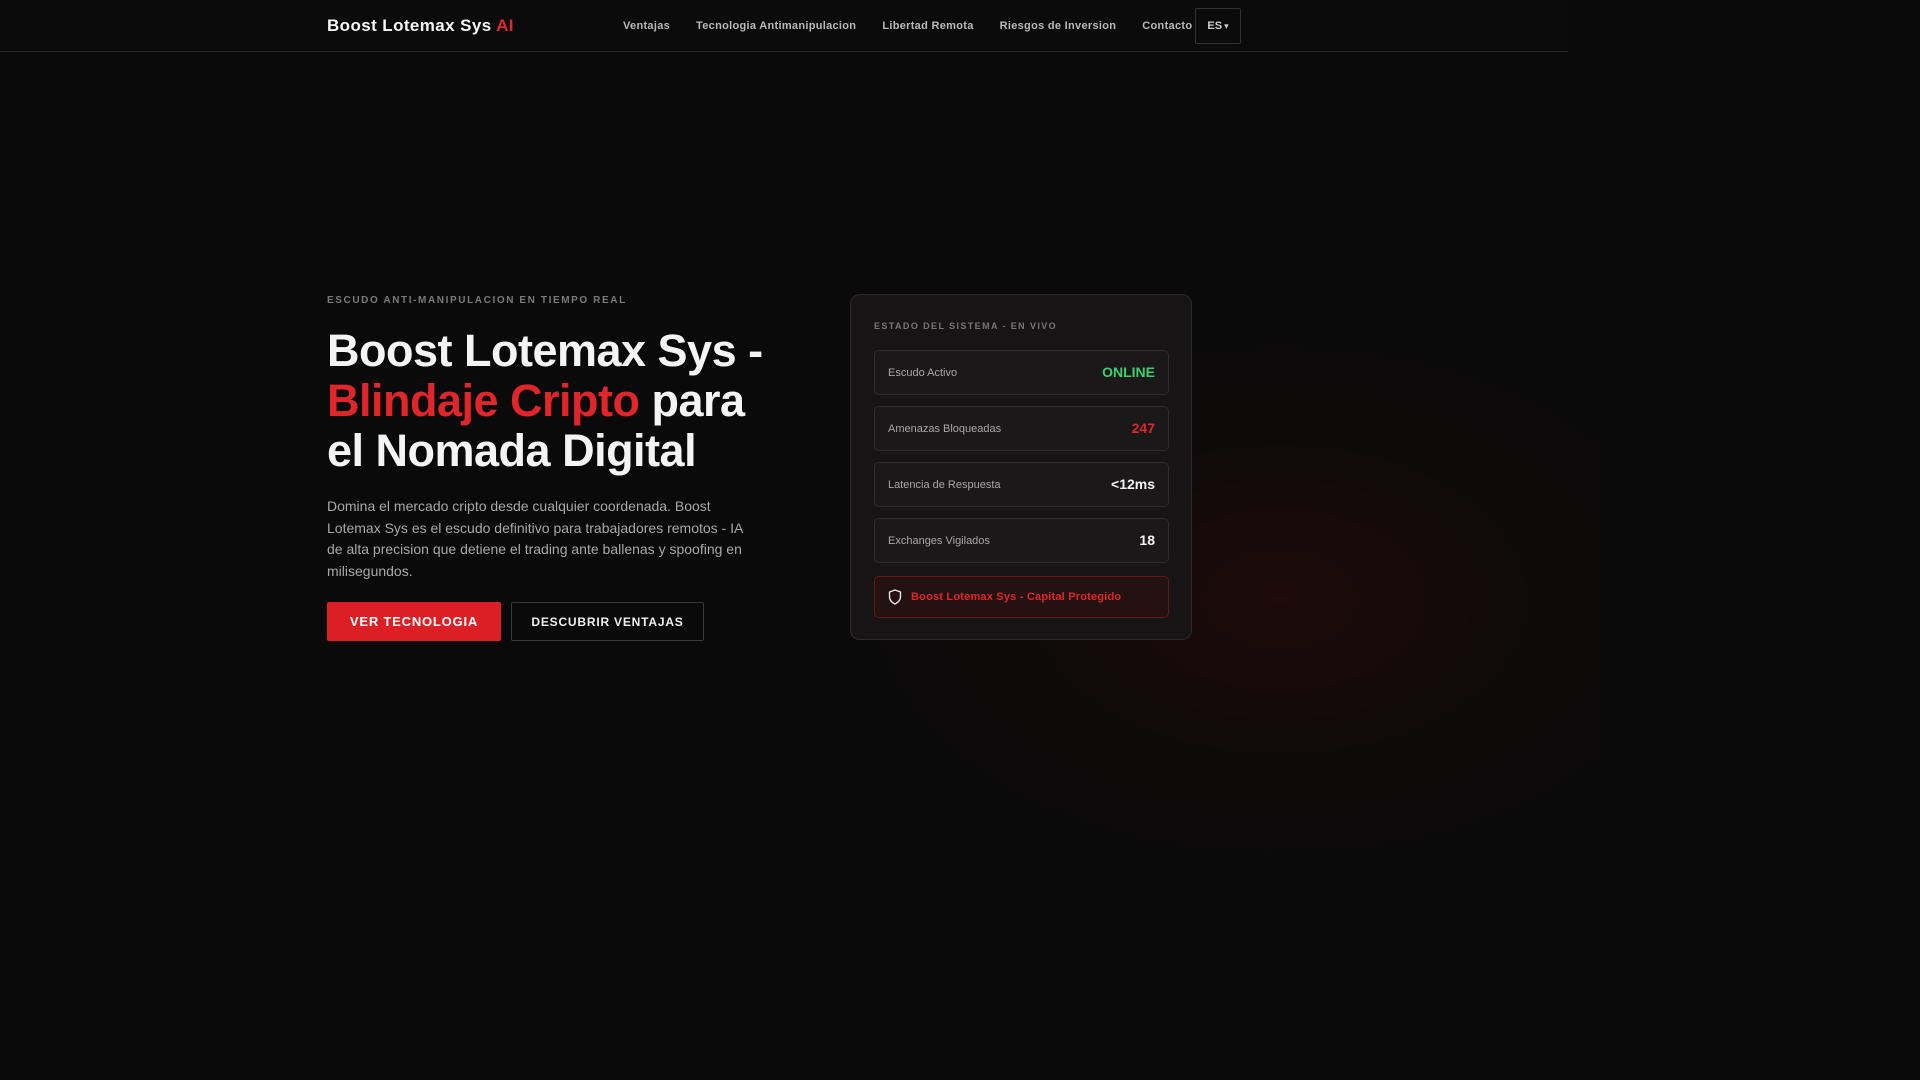 Image resolution: width=1920 pixels, height=1080 pixels. I want to click on stat-value: 247, so click(1143, 428).